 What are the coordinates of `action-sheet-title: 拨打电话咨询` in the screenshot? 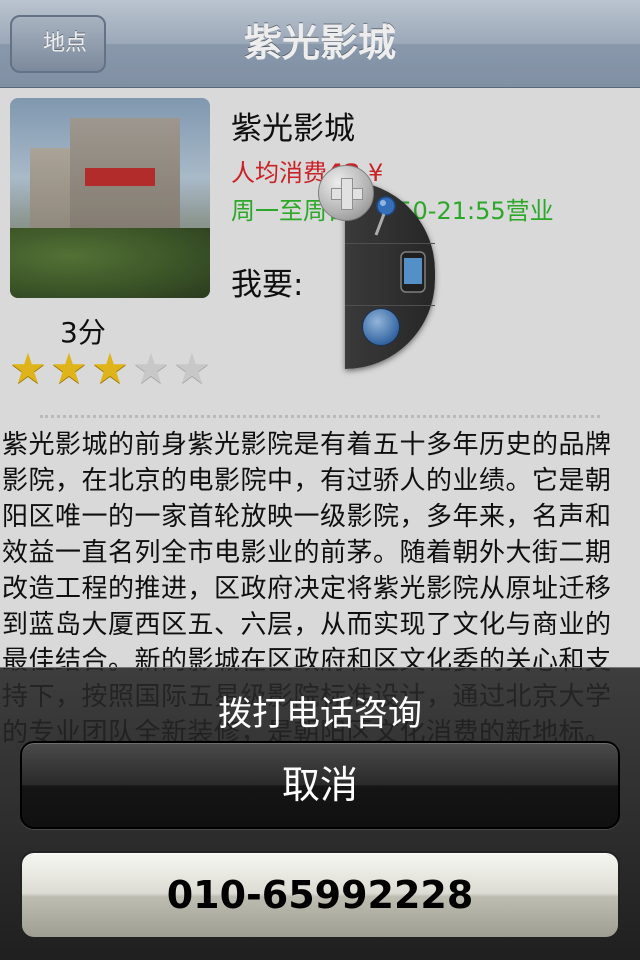 It's located at (320, 714).